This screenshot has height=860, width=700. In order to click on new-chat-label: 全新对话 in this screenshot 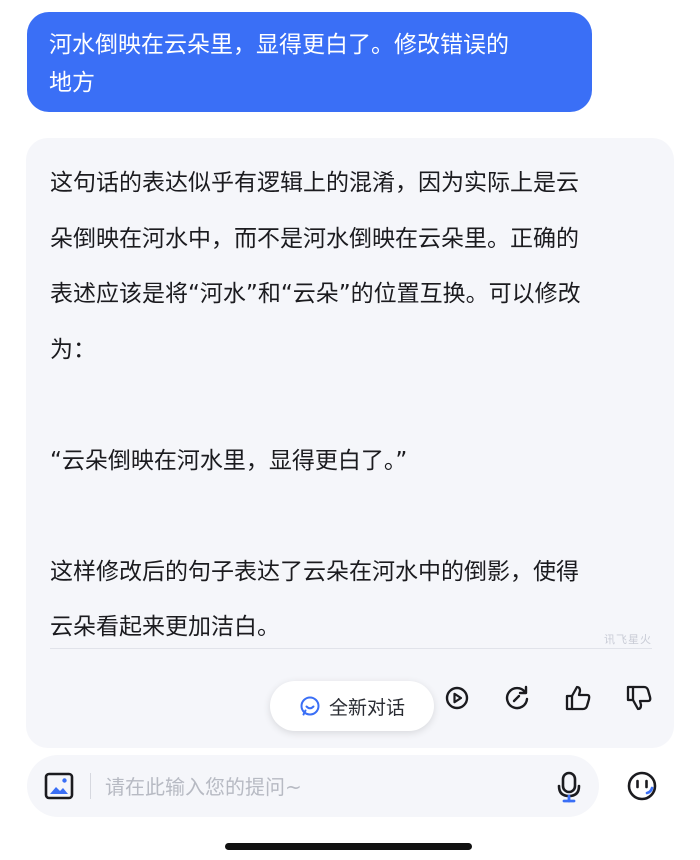, I will do `click(366, 707)`.